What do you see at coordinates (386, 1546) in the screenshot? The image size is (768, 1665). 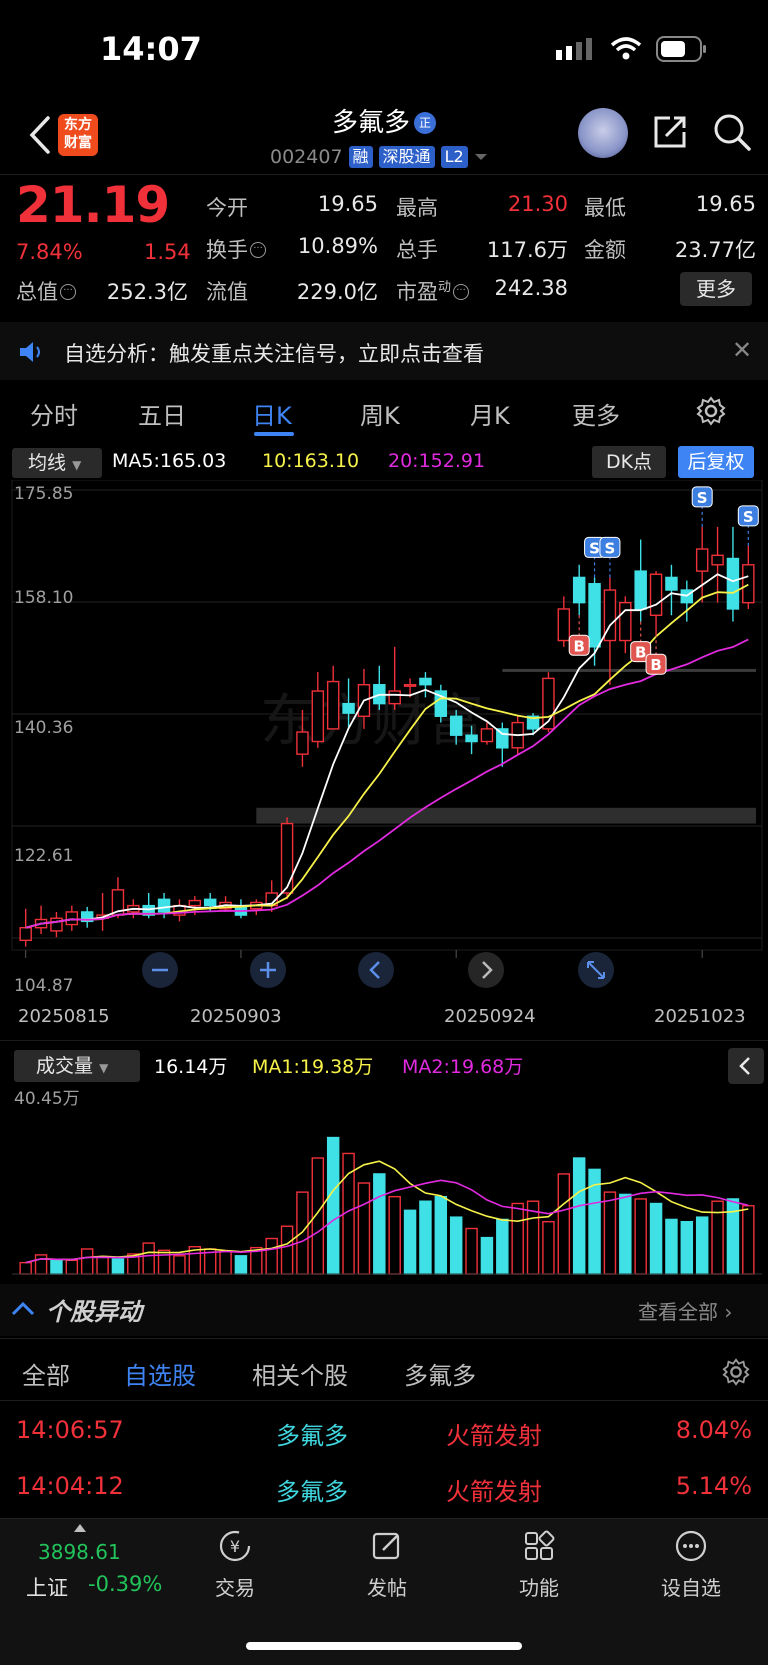 I see `edit-icon` at bounding box center [386, 1546].